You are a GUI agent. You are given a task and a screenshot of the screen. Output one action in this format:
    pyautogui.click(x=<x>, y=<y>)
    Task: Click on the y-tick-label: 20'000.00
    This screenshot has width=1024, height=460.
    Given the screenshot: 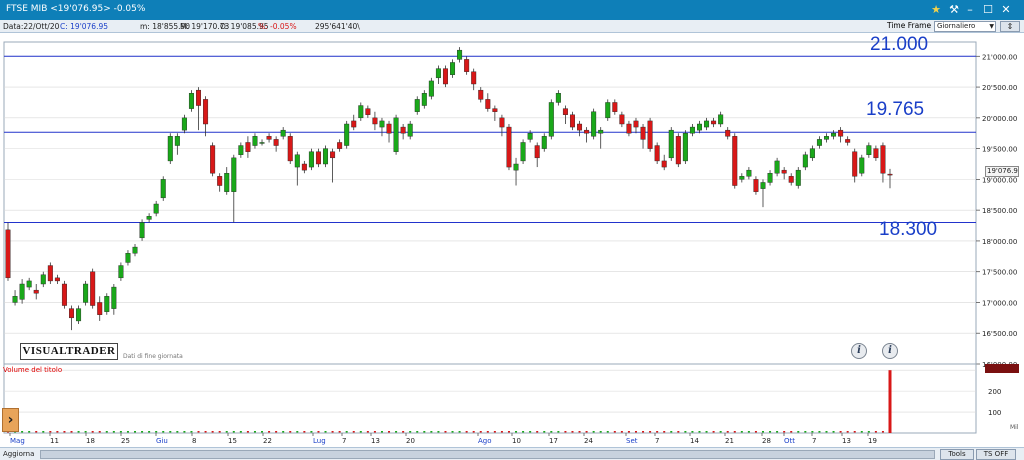 What is the action you would take?
    pyautogui.click(x=999, y=119)
    